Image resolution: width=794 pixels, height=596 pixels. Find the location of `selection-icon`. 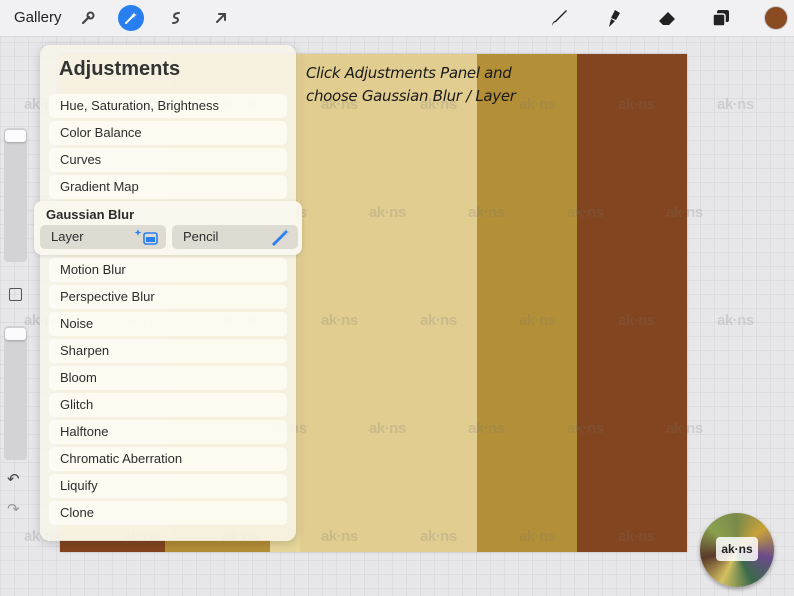

selection-icon is located at coordinates (176, 18).